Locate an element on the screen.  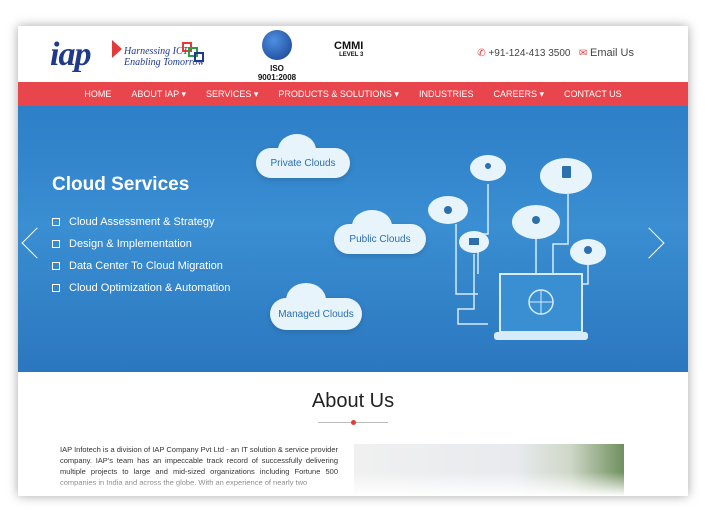
nav-services: SERVICES ▾ is located at coordinates (232, 94).